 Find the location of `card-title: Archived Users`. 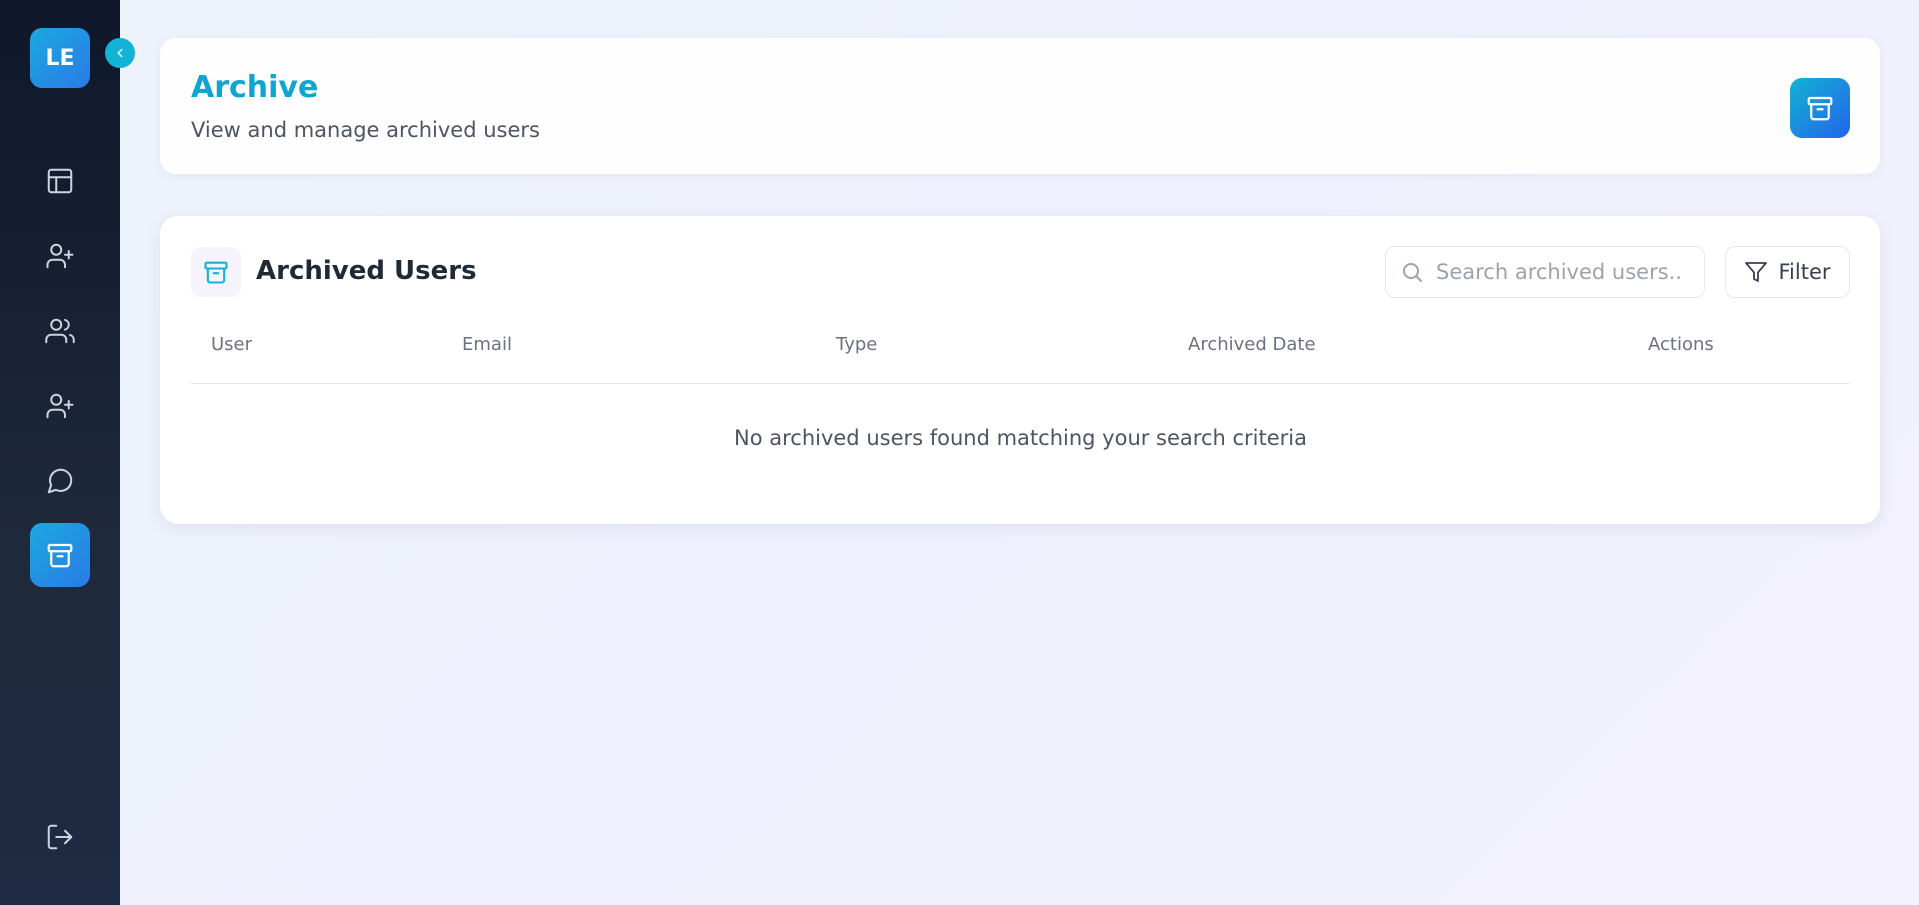

card-title: Archived Users is located at coordinates (366, 271).